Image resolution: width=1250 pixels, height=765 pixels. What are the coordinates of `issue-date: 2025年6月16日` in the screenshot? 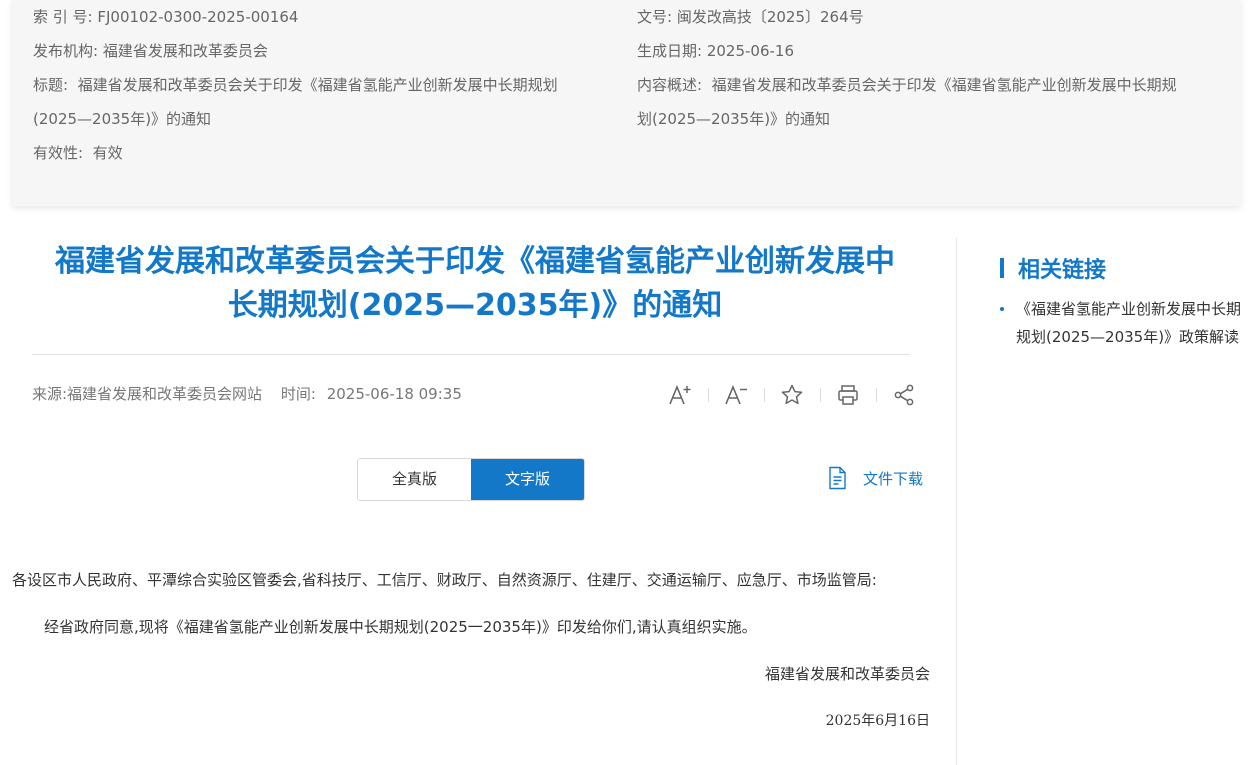 It's located at (877, 721).